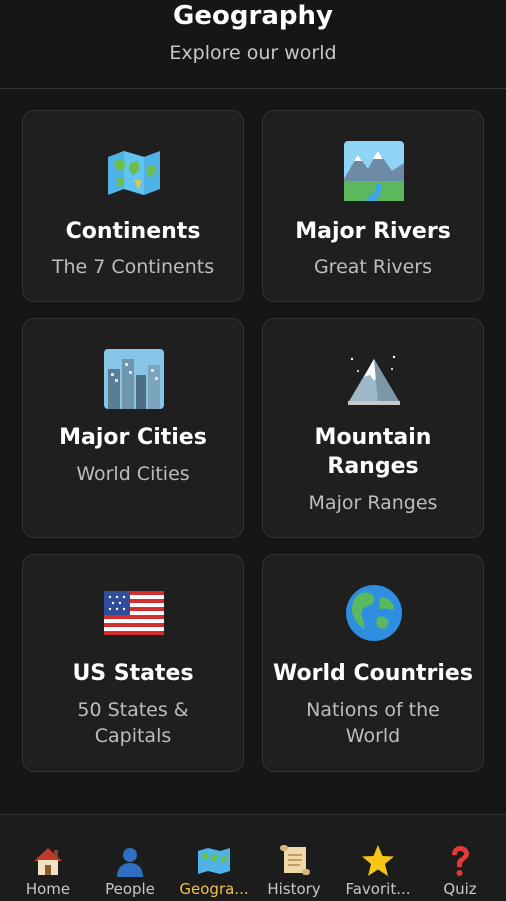  Describe the element at coordinates (460, 861) in the screenshot. I see `question-mark-icon` at that location.